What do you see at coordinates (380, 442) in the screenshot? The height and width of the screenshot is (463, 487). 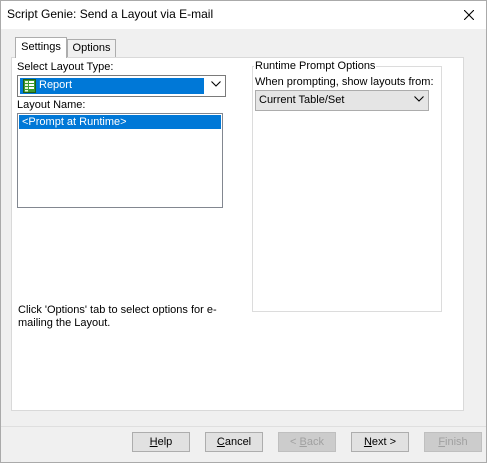 I see `next-button: Next >` at bounding box center [380, 442].